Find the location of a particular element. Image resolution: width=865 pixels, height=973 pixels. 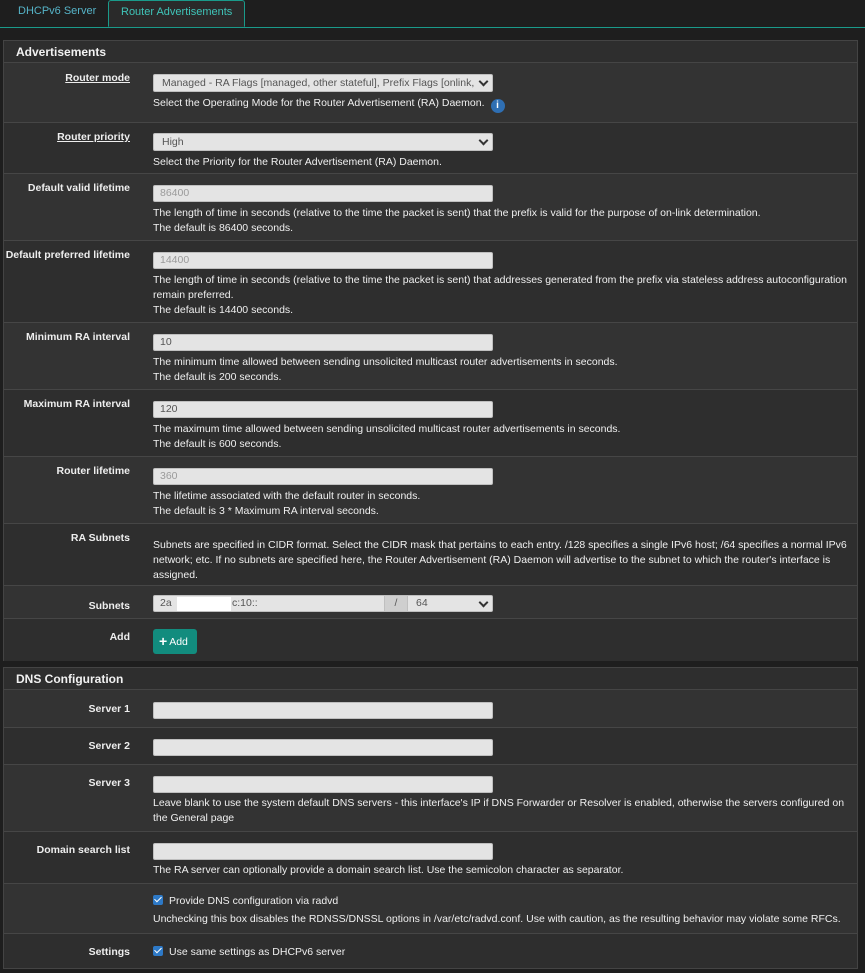

settings-checkbox-line: Use same settings as DHCPv6 server is located at coordinates (503, 952).